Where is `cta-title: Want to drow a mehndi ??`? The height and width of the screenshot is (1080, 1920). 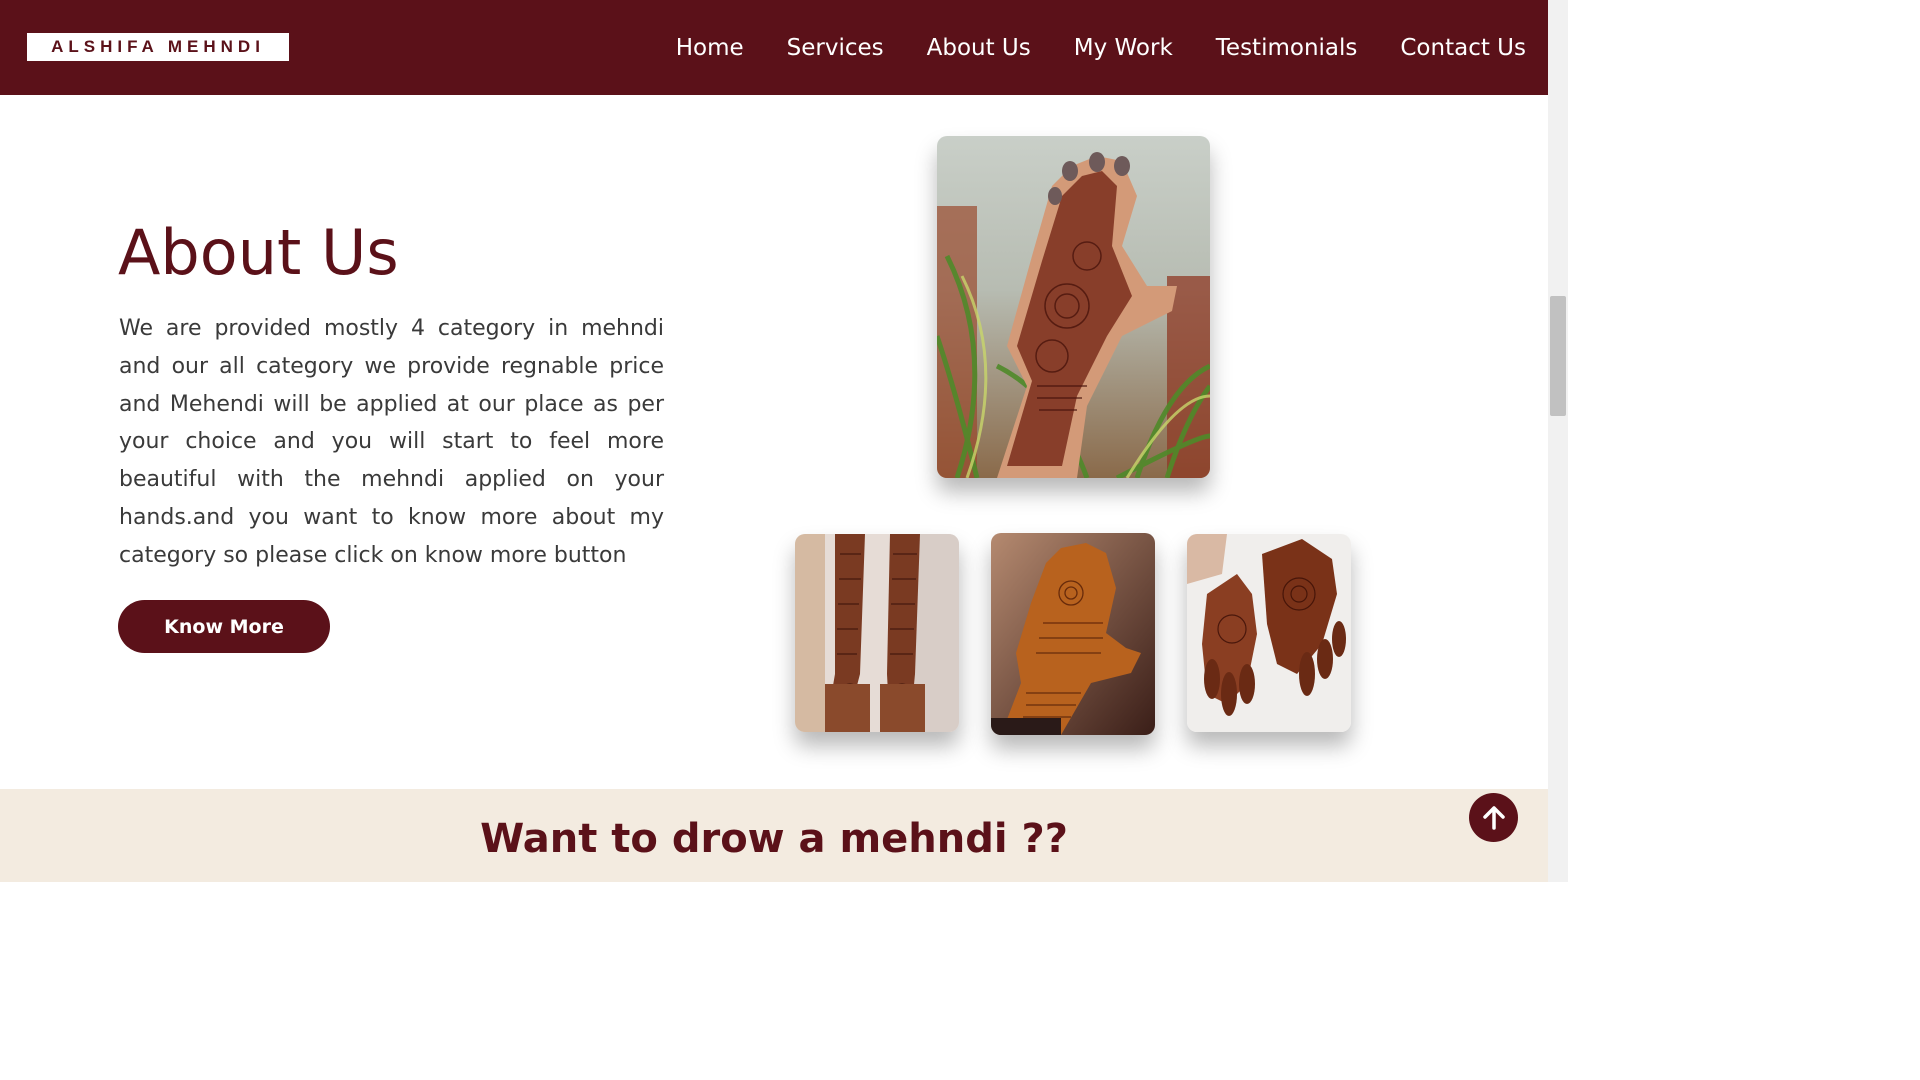 cta-title: Want to drow a mehndi ?? is located at coordinates (774, 839).